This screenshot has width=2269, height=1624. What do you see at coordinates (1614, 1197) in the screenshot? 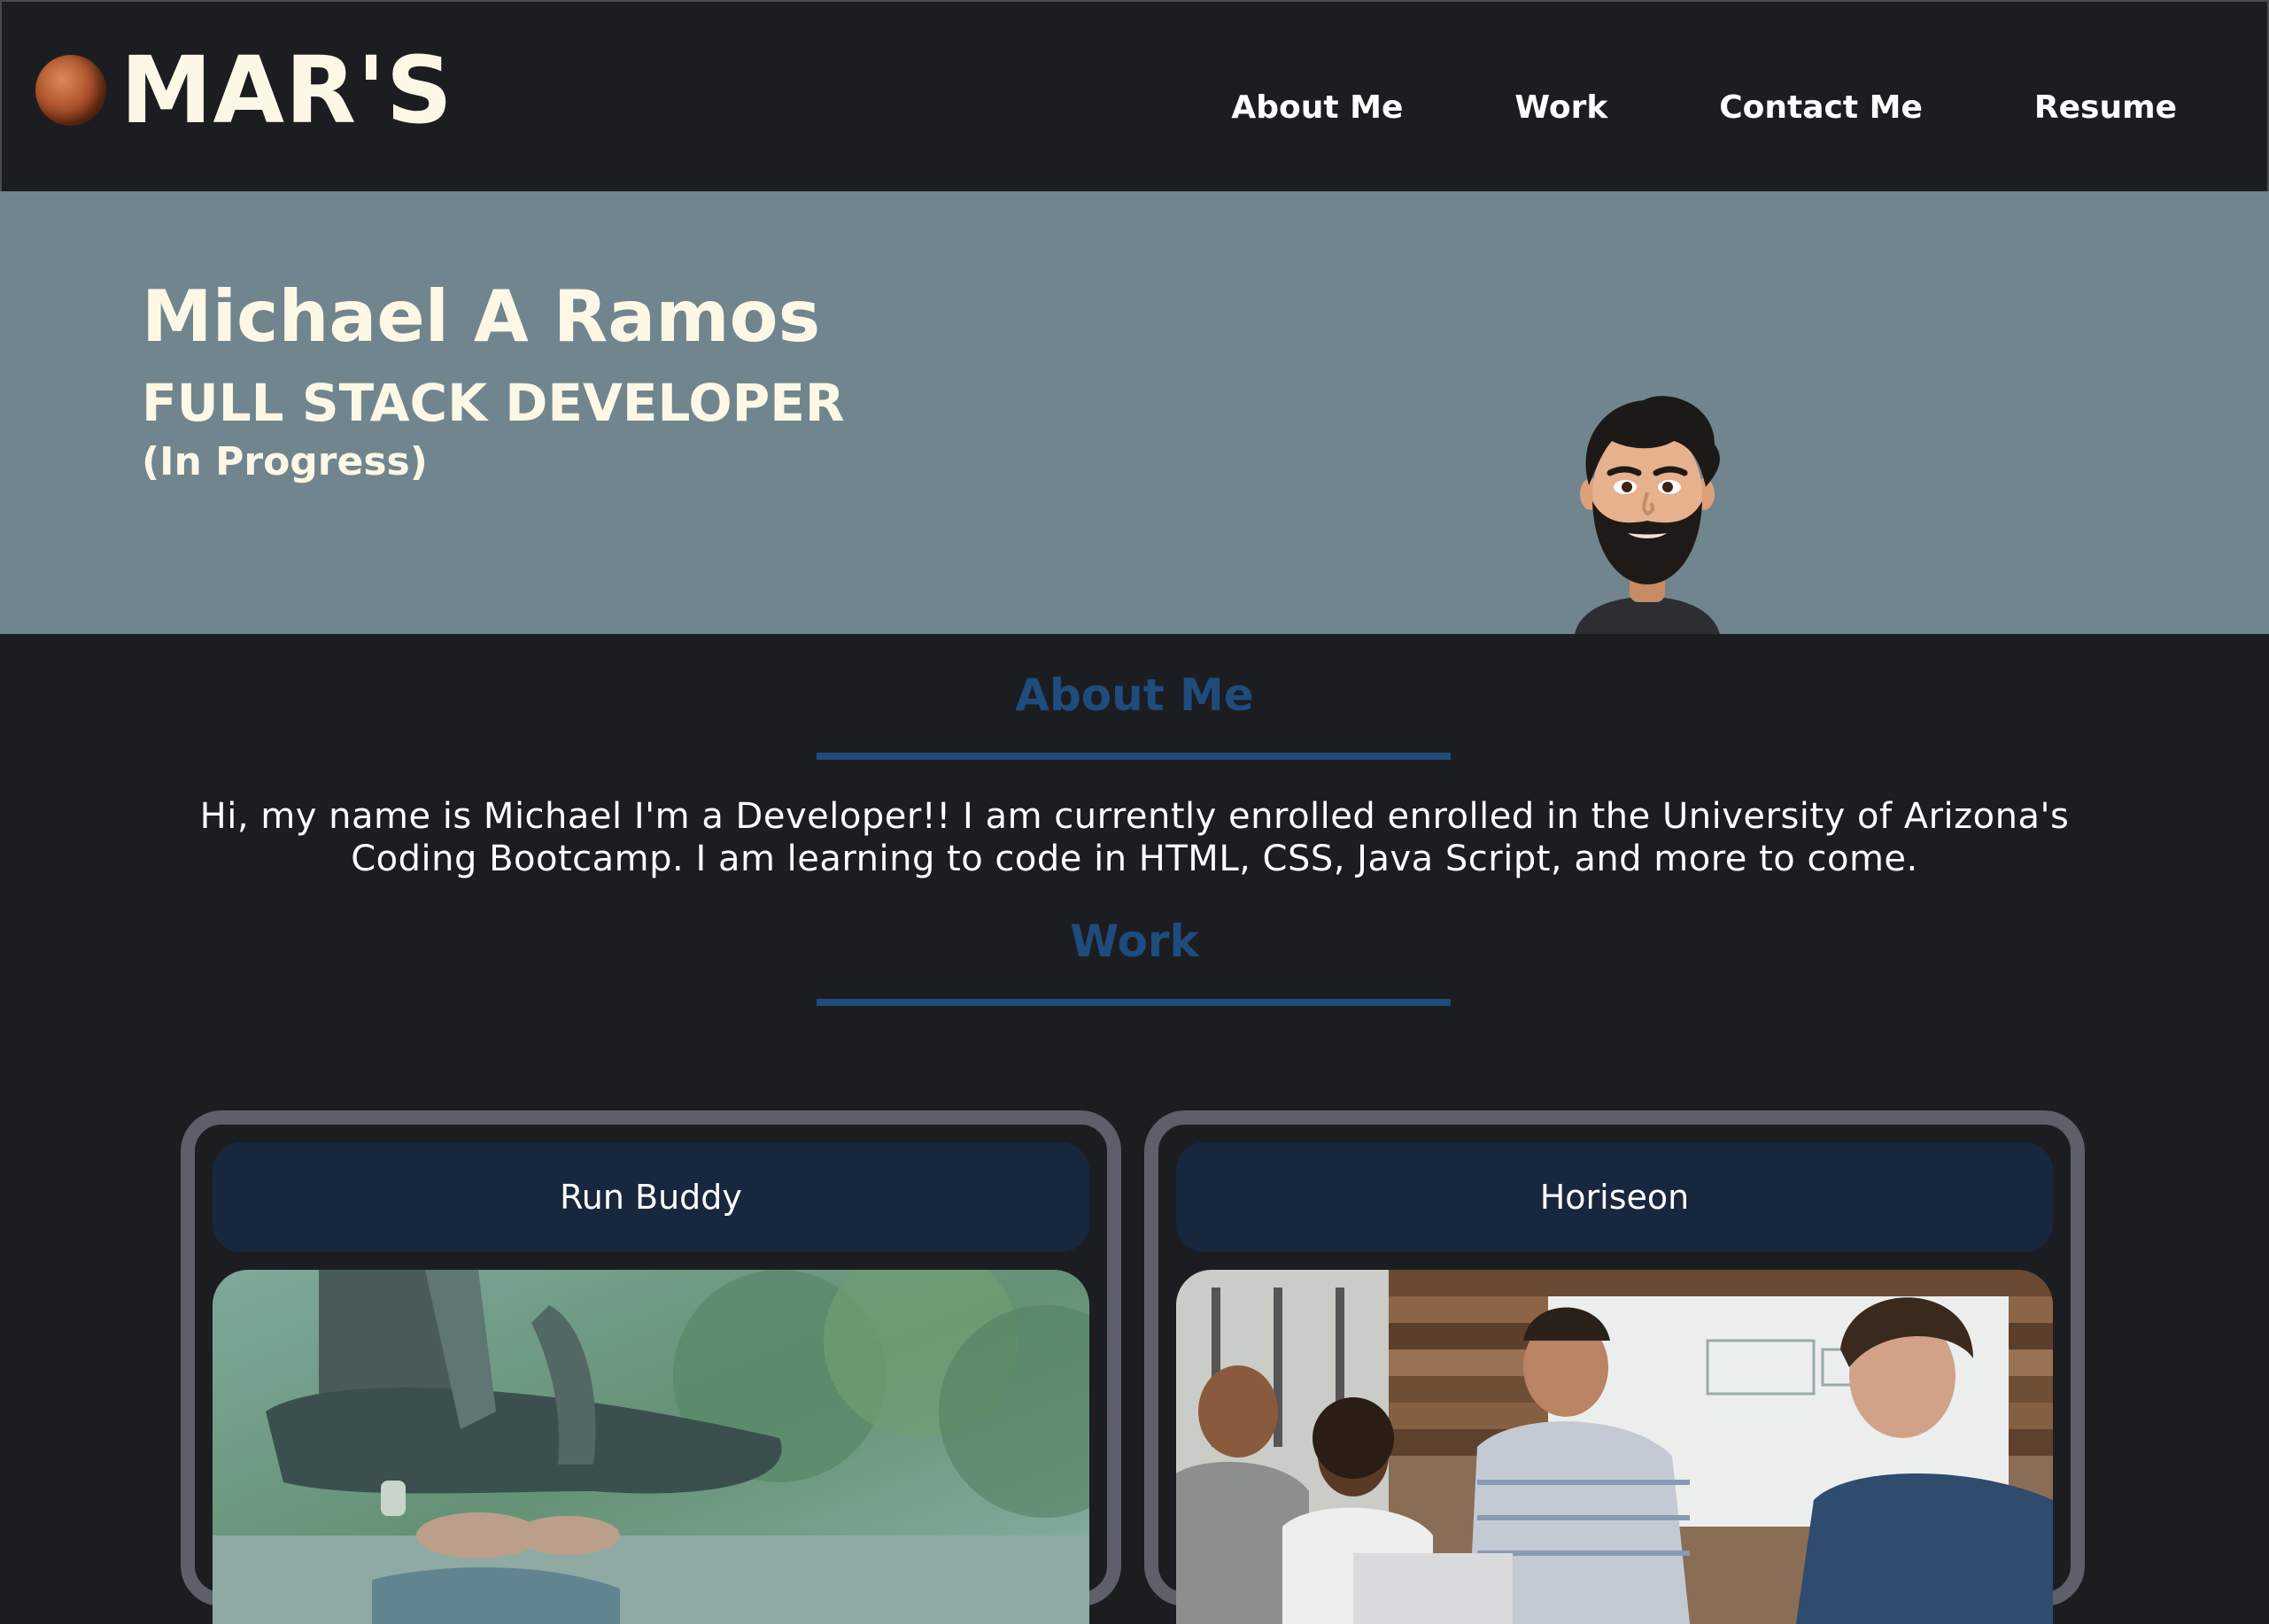
I see `project-title: Horiseon` at bounding box center [1614, 1197].